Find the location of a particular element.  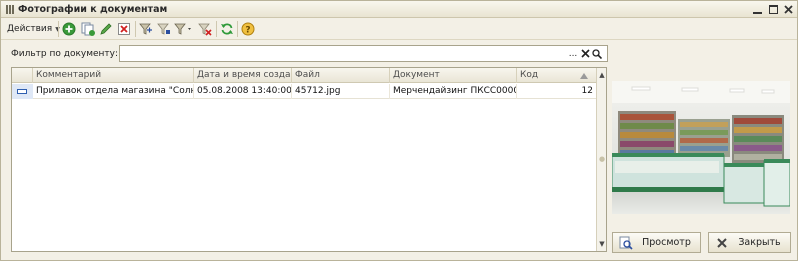

minimize-icon is located at coordinates (757, 9).